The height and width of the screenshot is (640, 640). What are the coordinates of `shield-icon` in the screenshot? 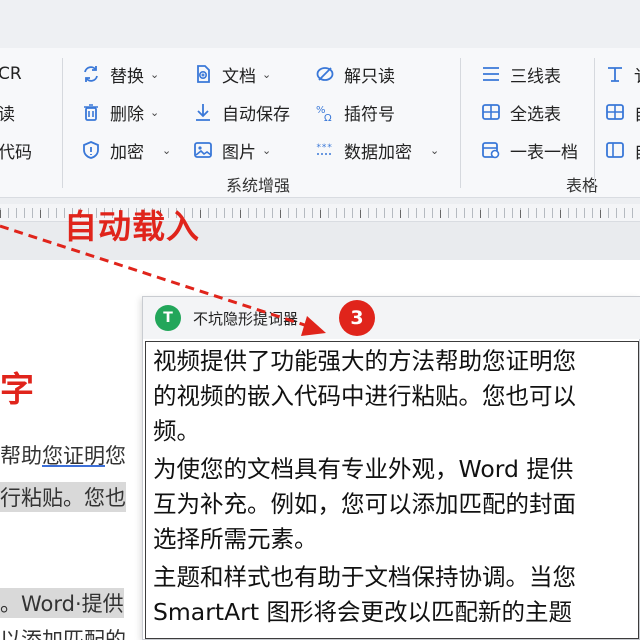 It's located at (91, 150).